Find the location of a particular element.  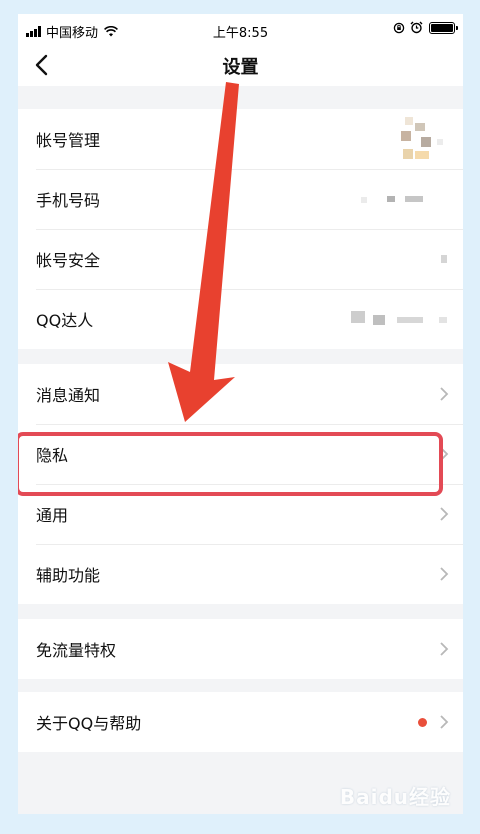

settings-item-label: 通用 is located at coordinates (52, 515).